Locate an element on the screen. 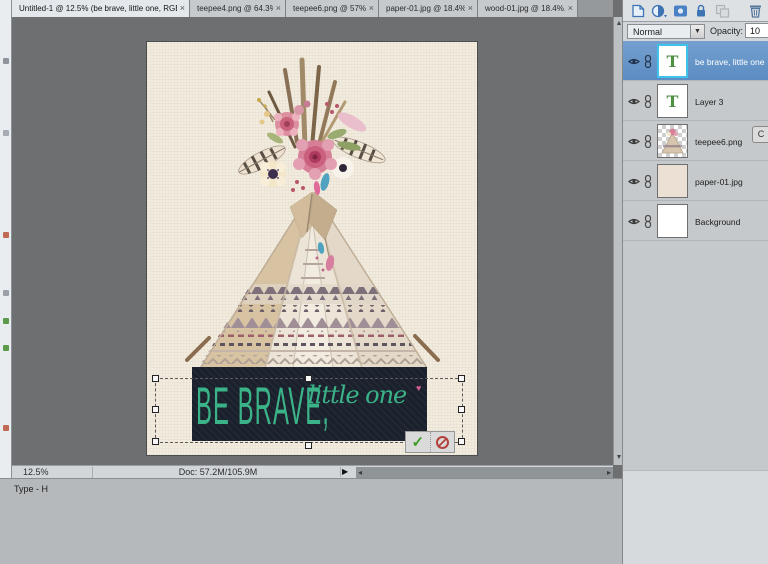  trash-icon is located at coordinates (755, 10).